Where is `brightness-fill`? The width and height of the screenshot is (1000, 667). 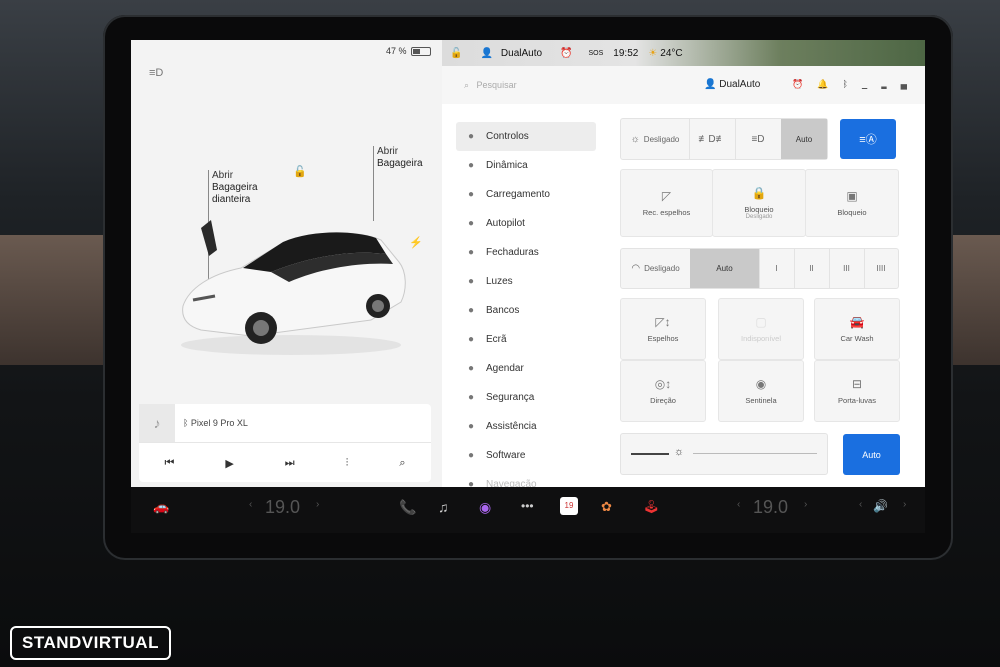
brightness-fill is located at coordinates (650, 454).